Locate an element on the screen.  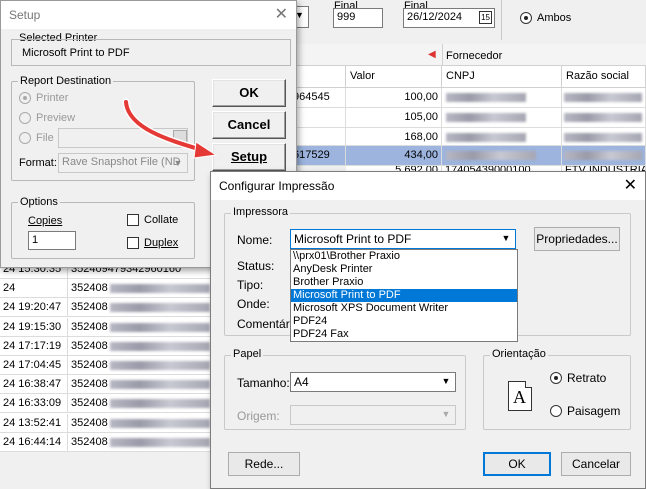
cancel-button: Cancel is located at coordinates (249, 125).